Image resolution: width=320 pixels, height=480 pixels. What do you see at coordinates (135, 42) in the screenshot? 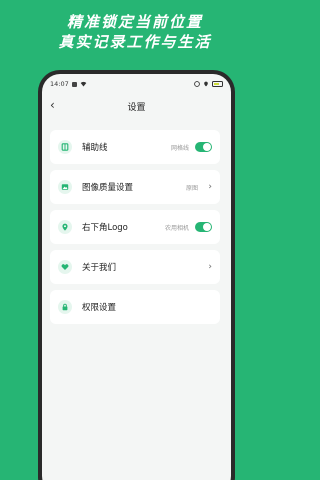
I see `promo-line-2: 真实记录工作与生活` at bounding box center [135, 42].